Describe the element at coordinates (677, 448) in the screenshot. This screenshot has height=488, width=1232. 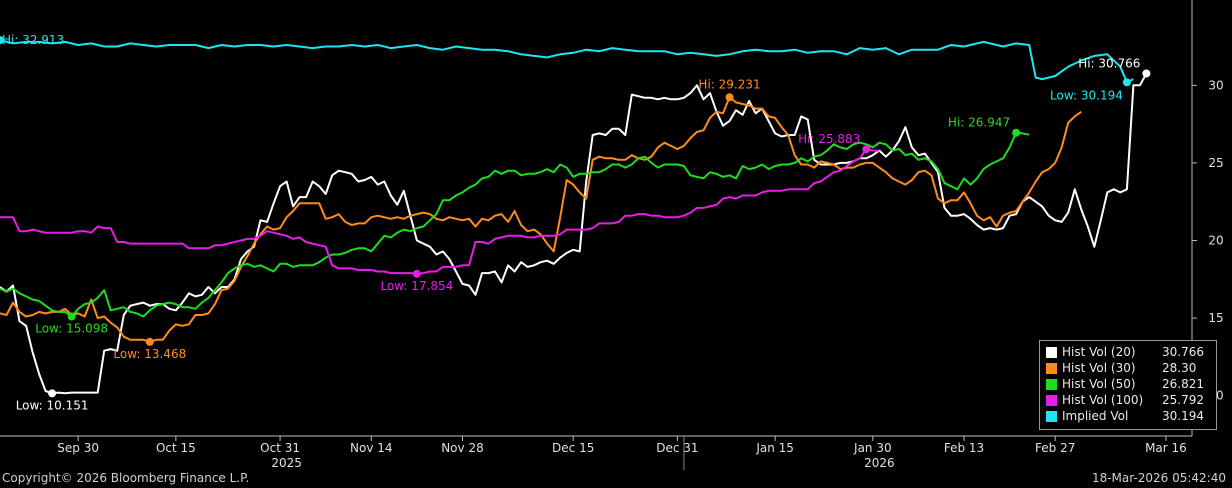
I see `x-tick-label: Dec 31` at that location.